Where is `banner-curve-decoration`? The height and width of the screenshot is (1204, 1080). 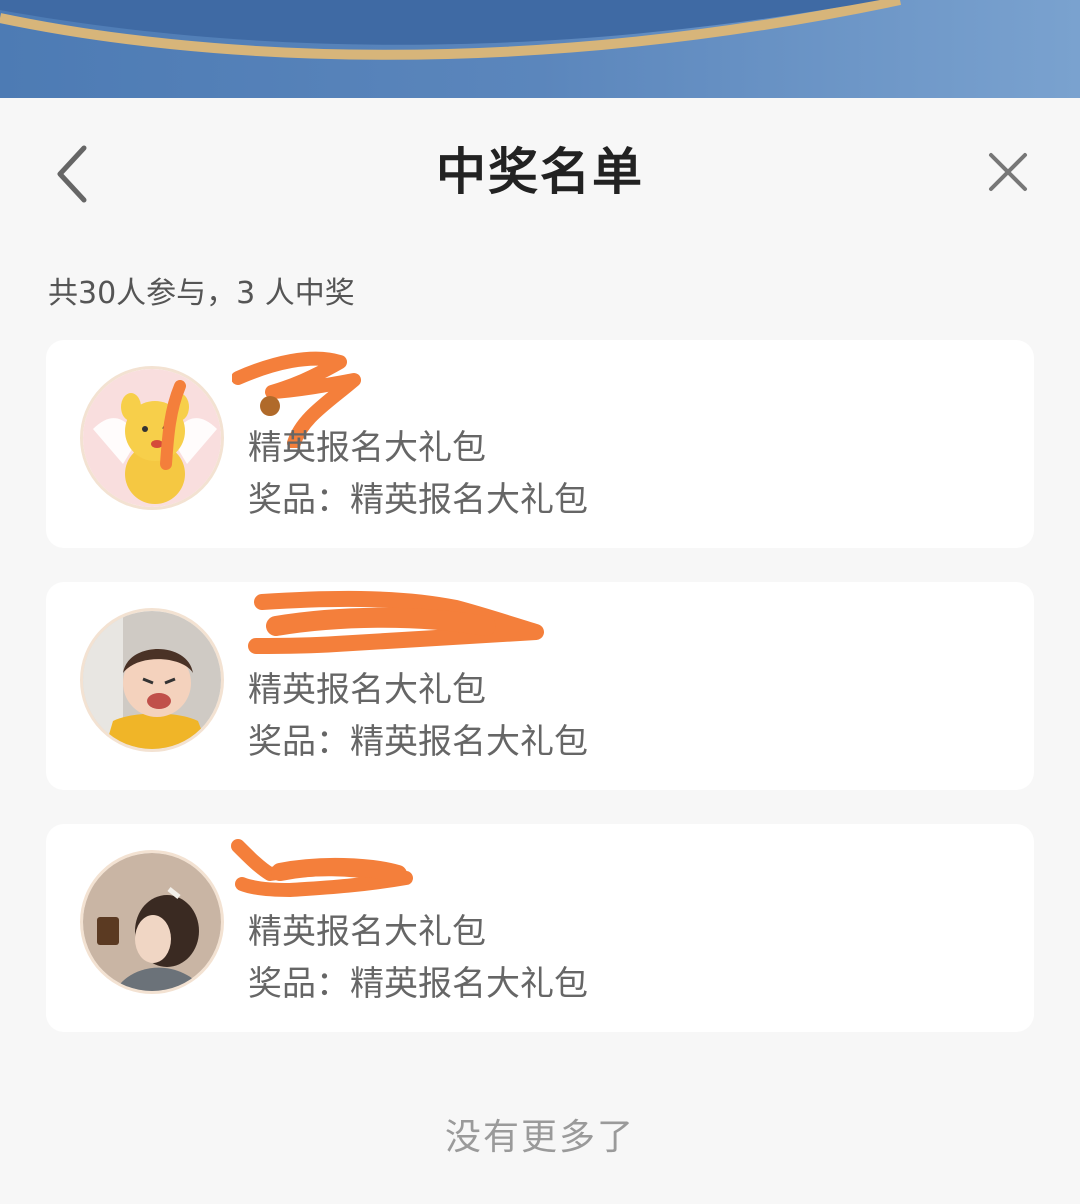
banner-curve-decoration is located at coordinates (451, 30).